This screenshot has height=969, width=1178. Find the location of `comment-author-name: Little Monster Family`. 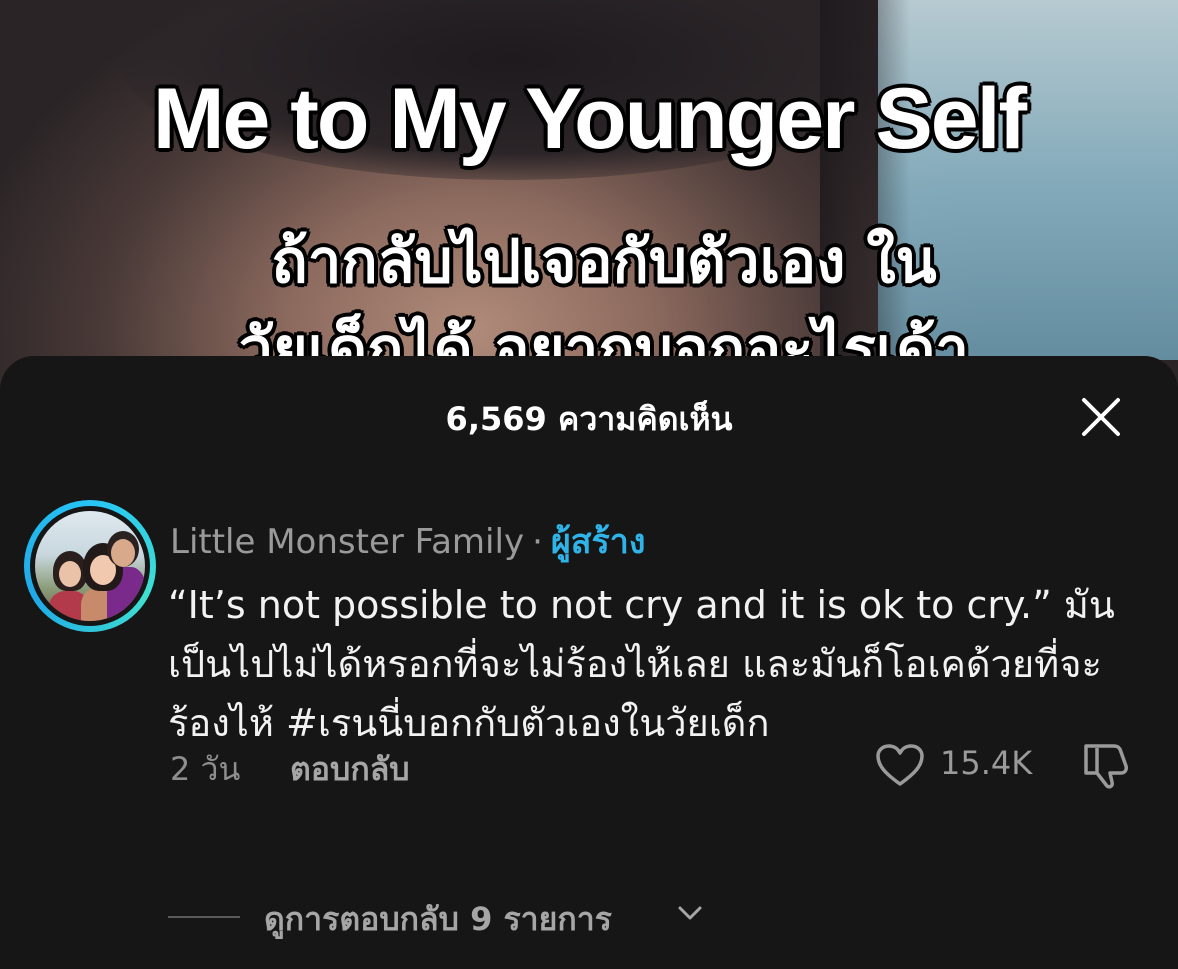

comment-author-name: Little Monster Family is located at coordinates (347, 542).